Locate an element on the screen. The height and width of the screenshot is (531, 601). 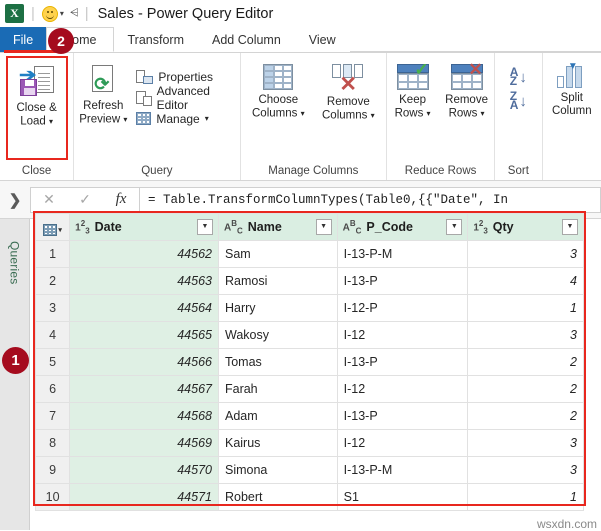
column-filter-button-qty: ▼ is located at coordinates (570, 226).